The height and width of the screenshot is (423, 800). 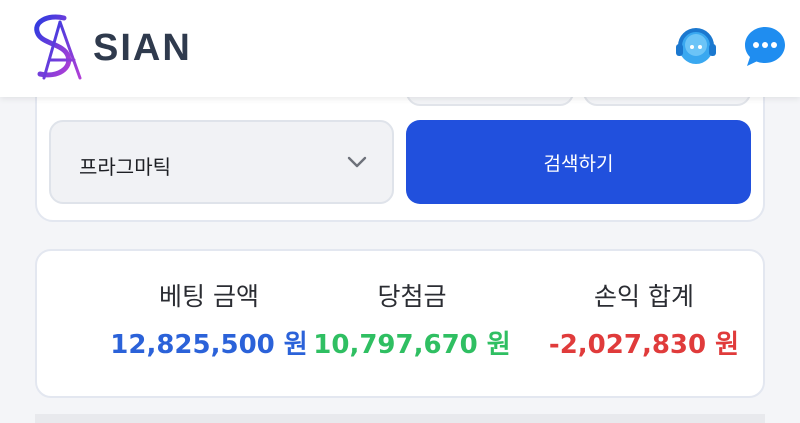 What do you see at coordinates (696, 47) in the screenshot?
I see `support-agent-icon` at bounding box center [696, 47].